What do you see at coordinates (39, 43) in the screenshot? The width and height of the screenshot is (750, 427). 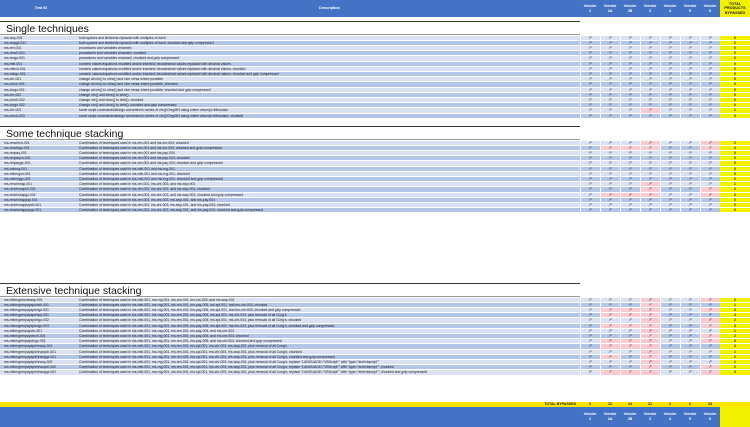 I see `cell-test-id: ms-wspgz-001` at bounding box center [39, 43].